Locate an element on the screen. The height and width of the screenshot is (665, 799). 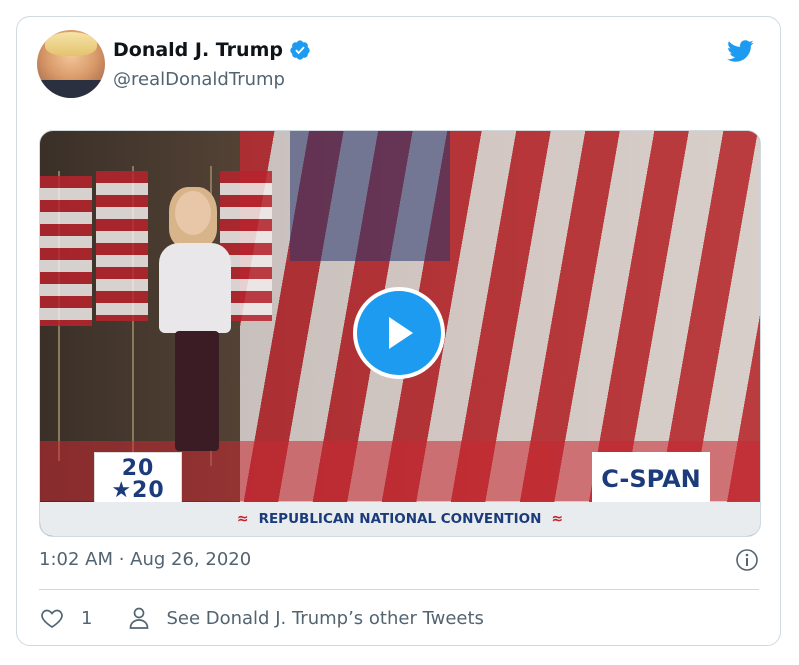
avatar is located at coordinates (71, 64).